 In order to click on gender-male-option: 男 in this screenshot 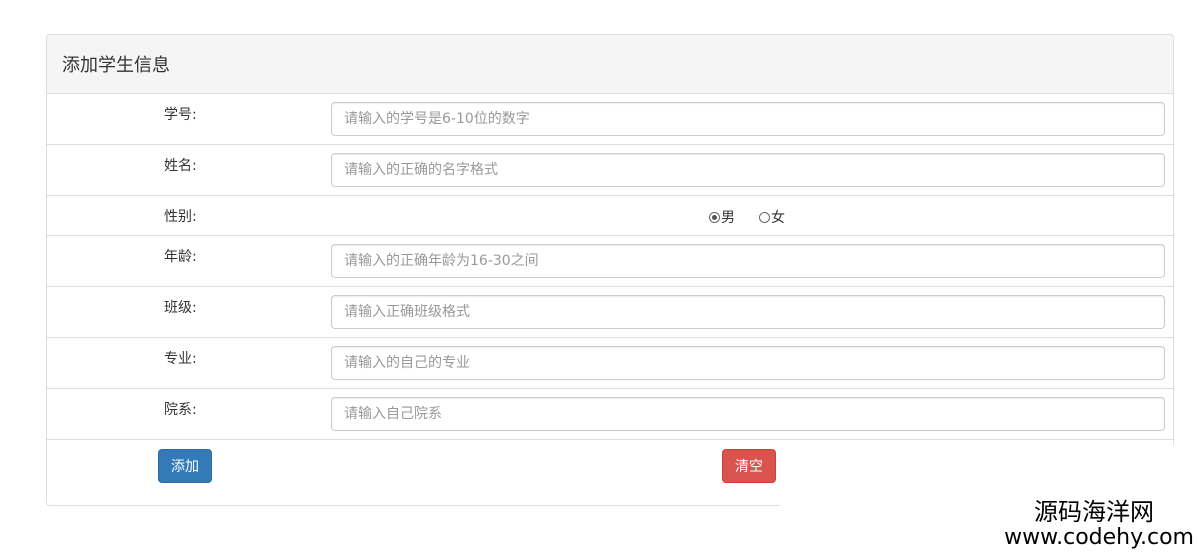, I will do `click(722, 217)`.